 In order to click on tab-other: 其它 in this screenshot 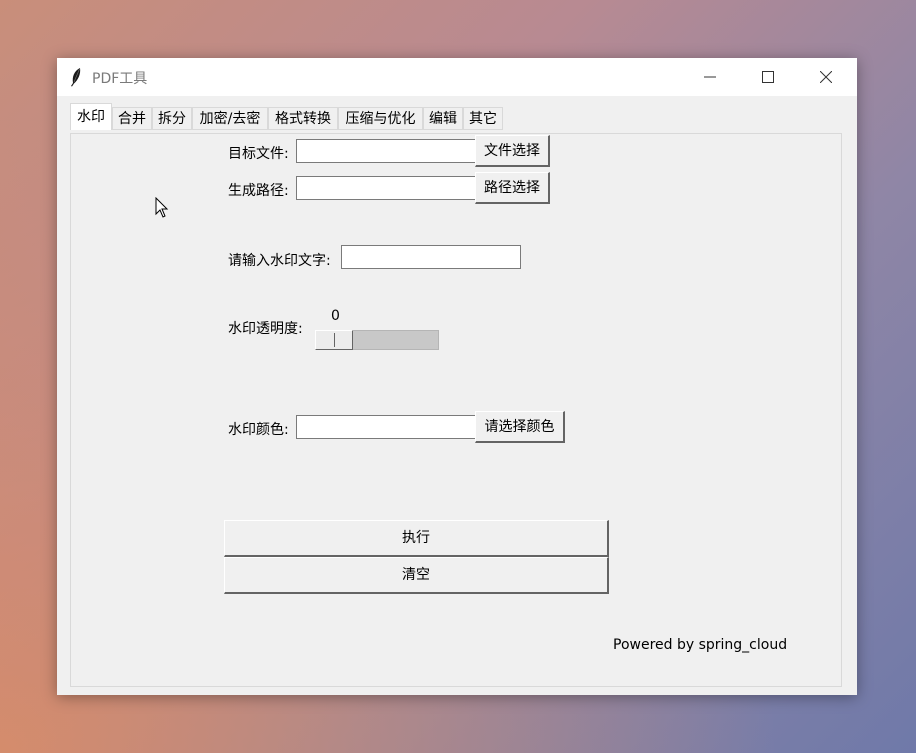, I will do `click(483, 118)`.